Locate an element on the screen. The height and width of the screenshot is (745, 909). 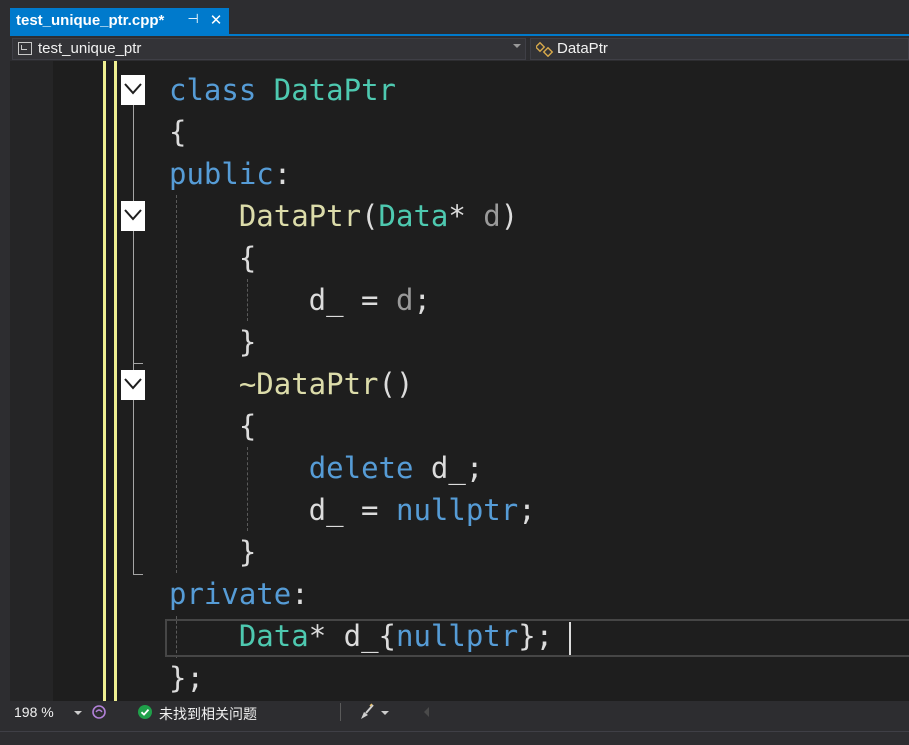
text-caret is located at coordinates (570, 638).